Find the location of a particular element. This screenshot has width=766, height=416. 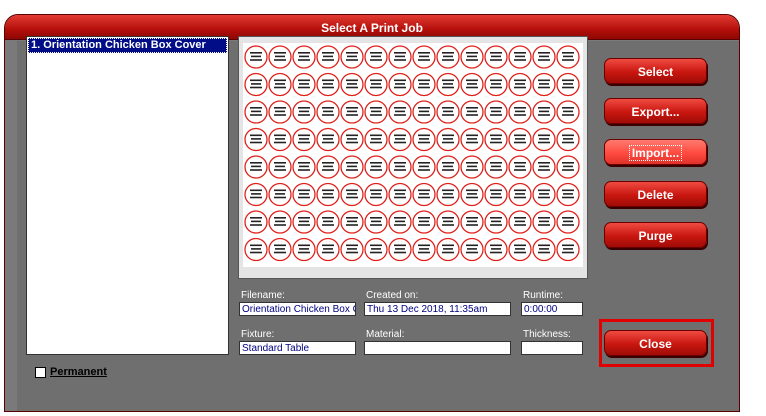

close-button: Close is located at coordinates (655, 343).